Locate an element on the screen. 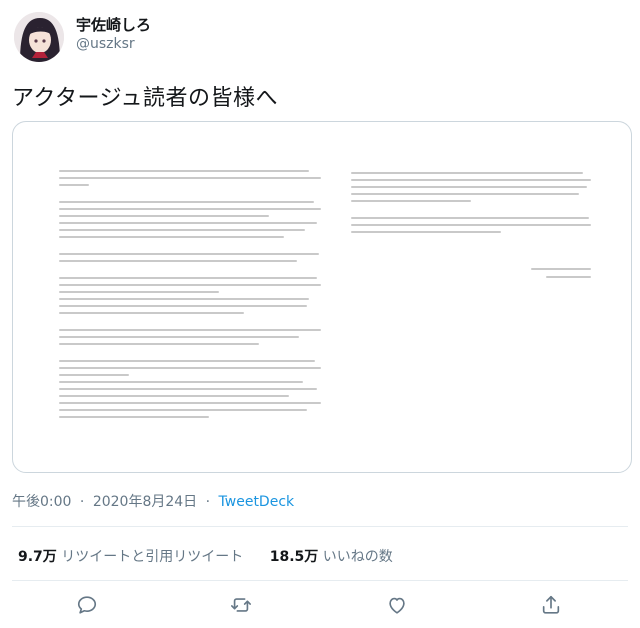 Image resolution: width=640 pixels, height=628 pixels. retweet-button is located at coordinates (243, 607).